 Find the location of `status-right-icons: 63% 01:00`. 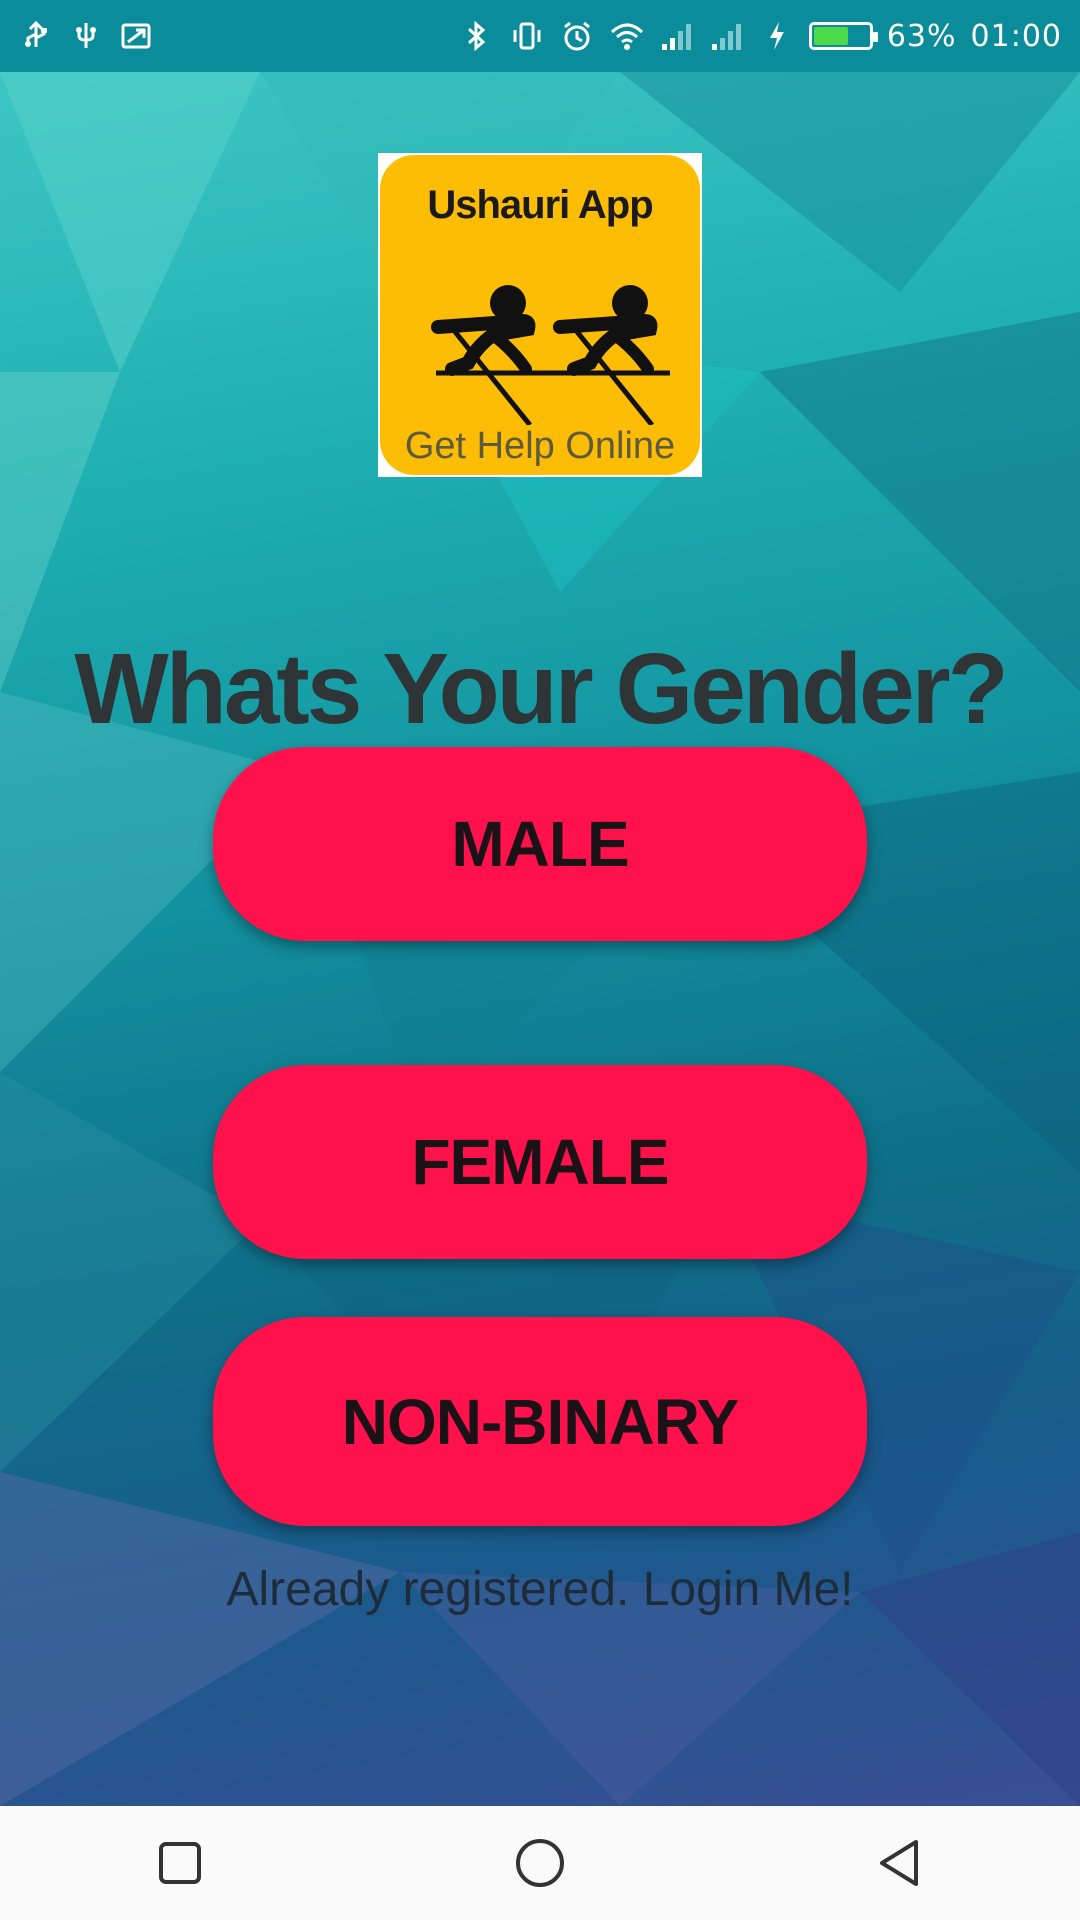

status-right-icons: 63% 01:00 is located at coordinates (760, 36).